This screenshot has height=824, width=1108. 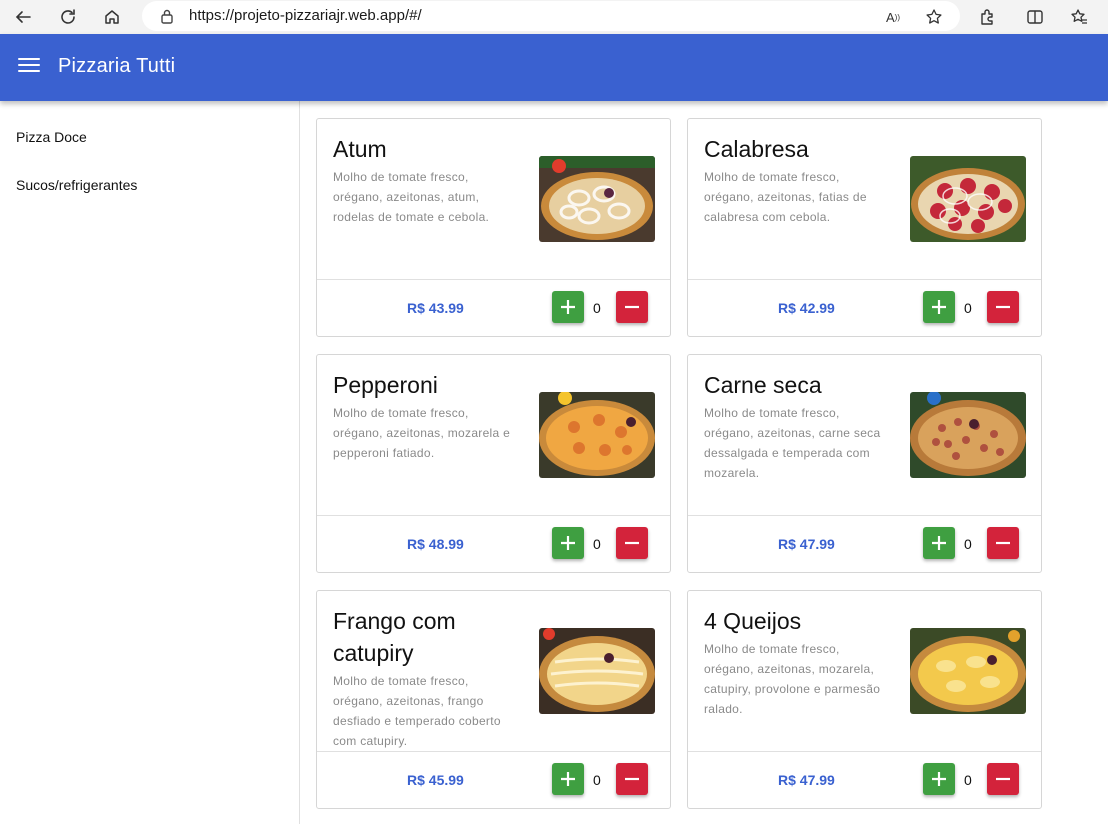 I want to click on product-name: Frango com catupiry, so click(x=394, y=637).